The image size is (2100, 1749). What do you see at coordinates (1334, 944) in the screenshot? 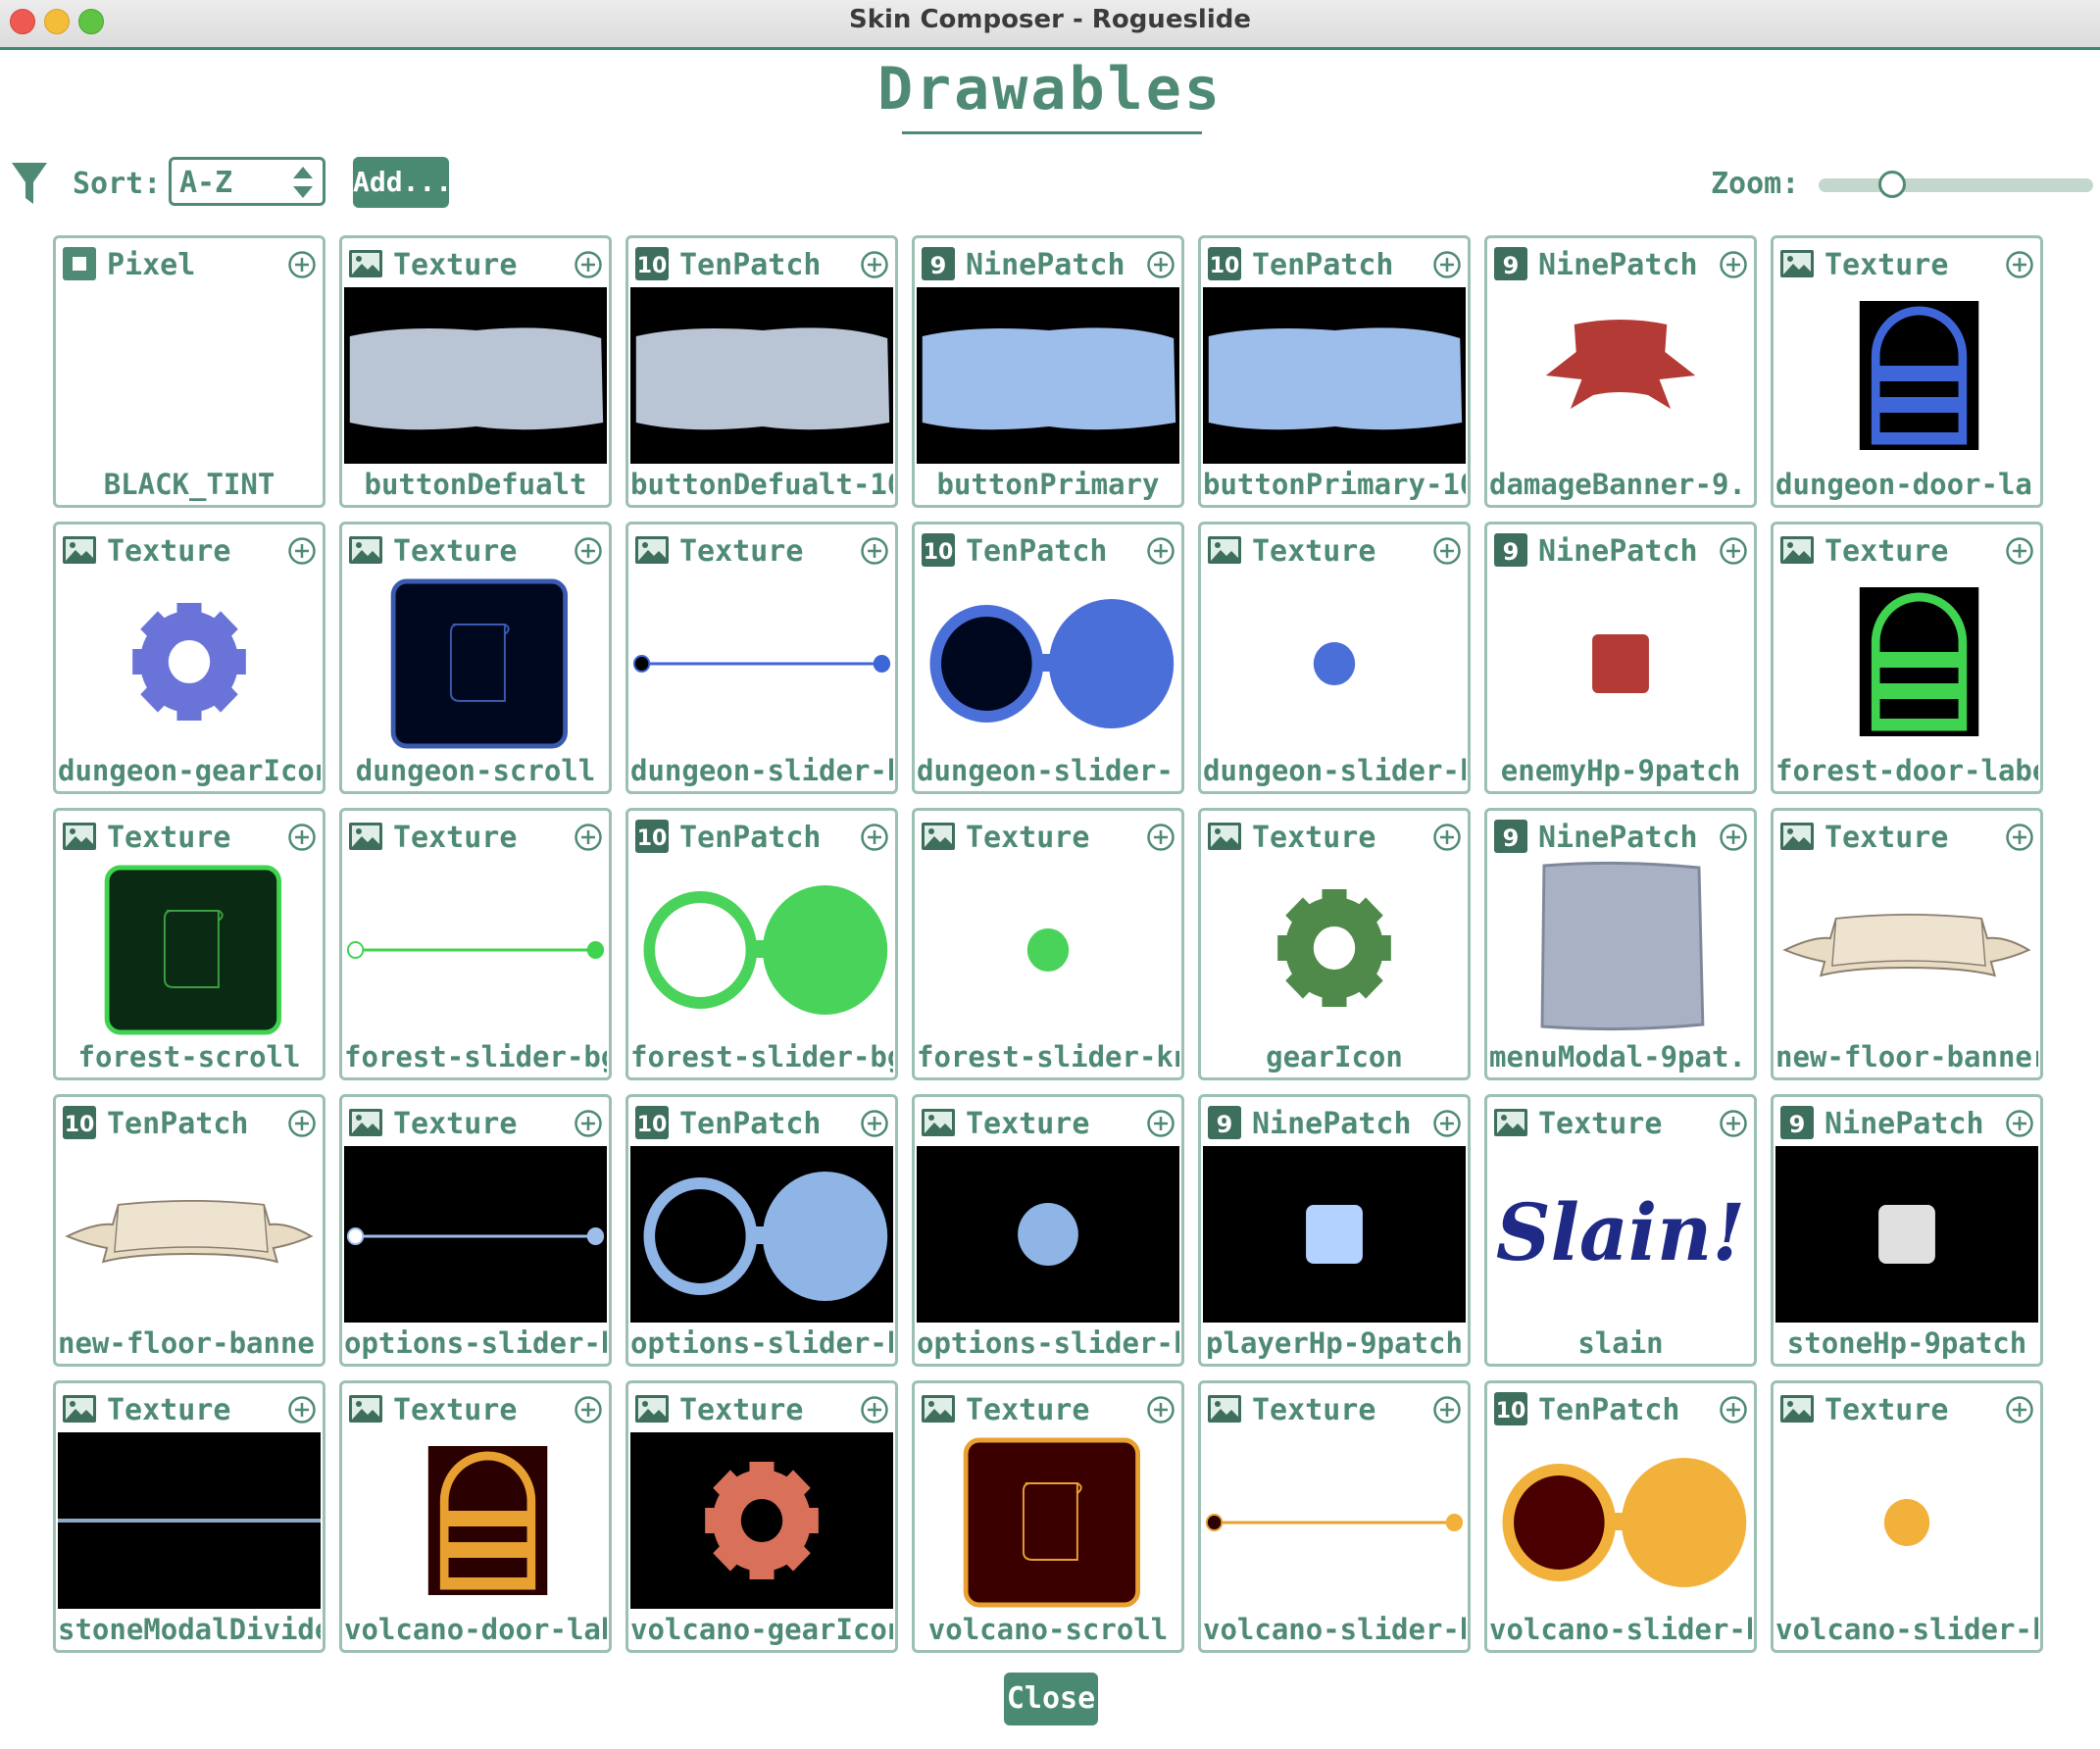
I see `drawable-tile: Texture gearIcon` at bounding box center [1334, 944].